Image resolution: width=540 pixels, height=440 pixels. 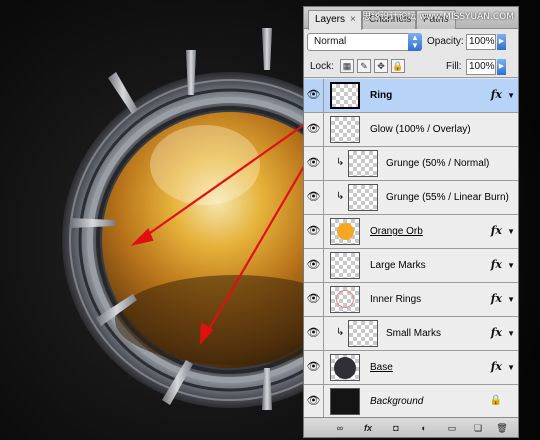 I want to click on lock-image-icon: ✎, so click(x=364, y=66).